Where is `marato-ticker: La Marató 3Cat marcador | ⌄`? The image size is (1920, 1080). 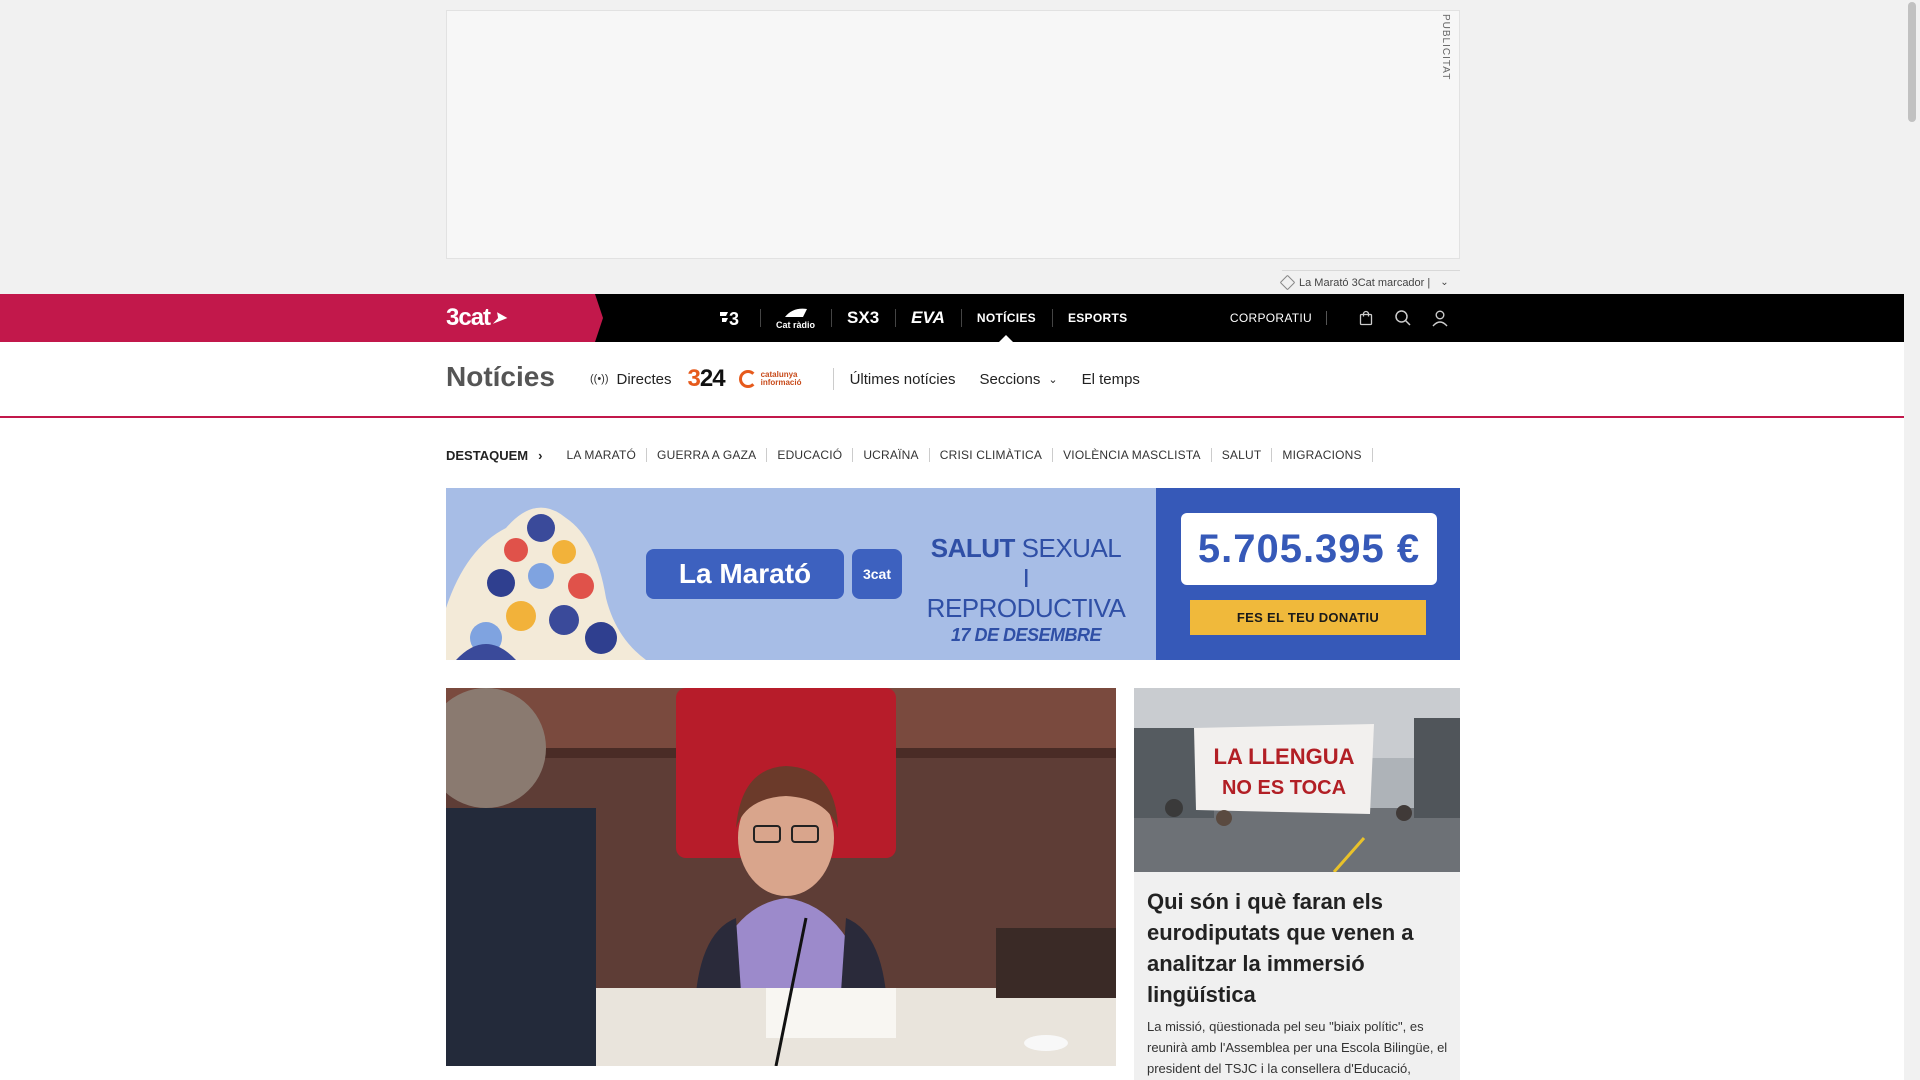
marato-ticker: La Marató 3Cat marcador | ⌄ is located at coordinates (1369, 281).